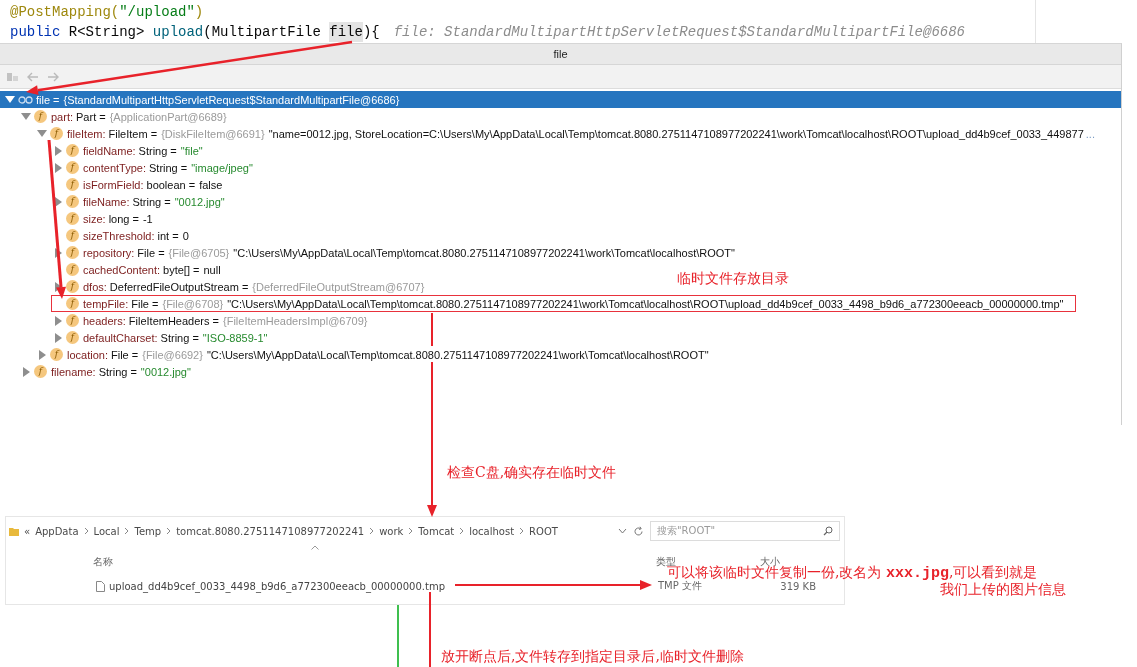 This screenshot has width=1137, height=667. I want to click on field-name: fileName:, so click(106, 201).